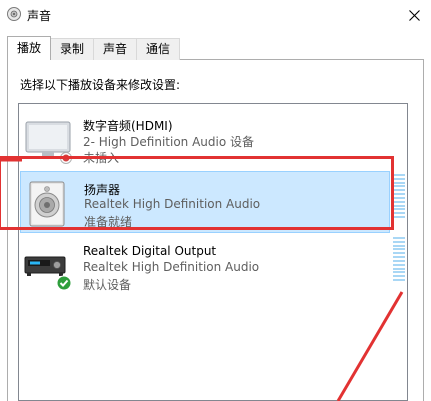 This screenshot has height=401, width=431. What do you see at coordinates (72, 49) in the screenshot?
I see `tab-recording: 录制` at bounding box center [72, 49].